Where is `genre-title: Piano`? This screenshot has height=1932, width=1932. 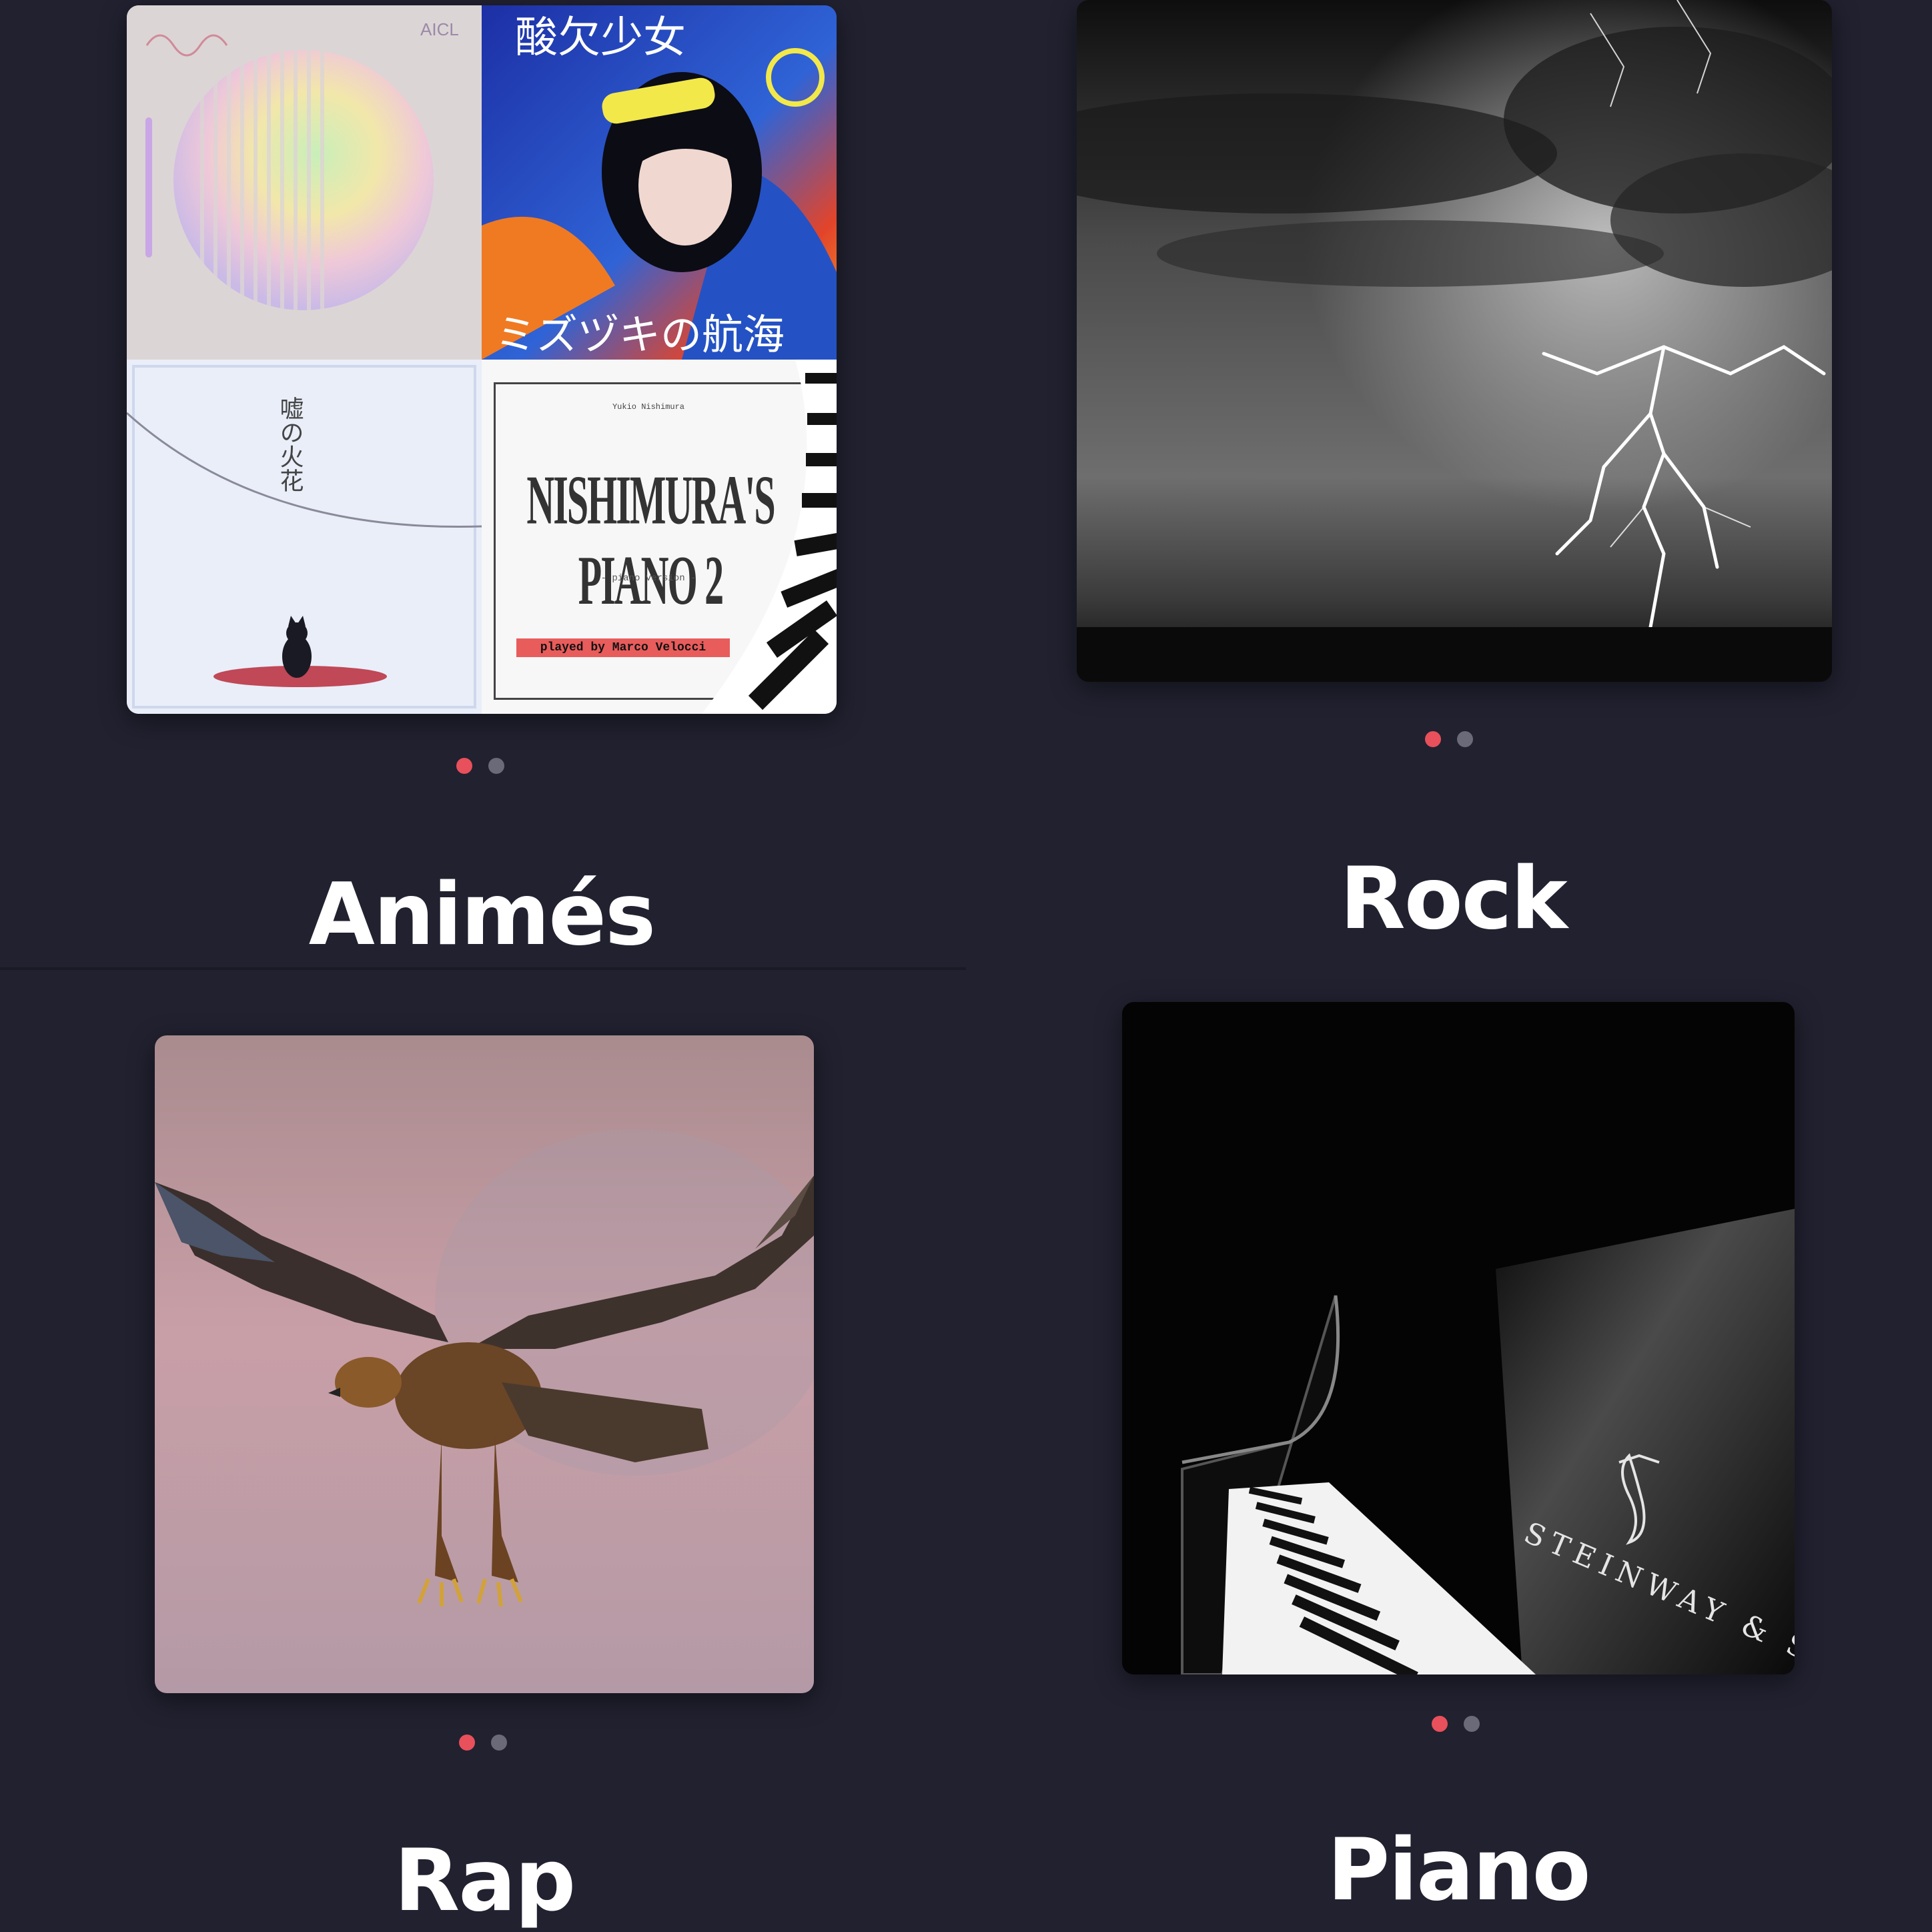 genre-title: Piano is located at coordinates (1458, 1871).